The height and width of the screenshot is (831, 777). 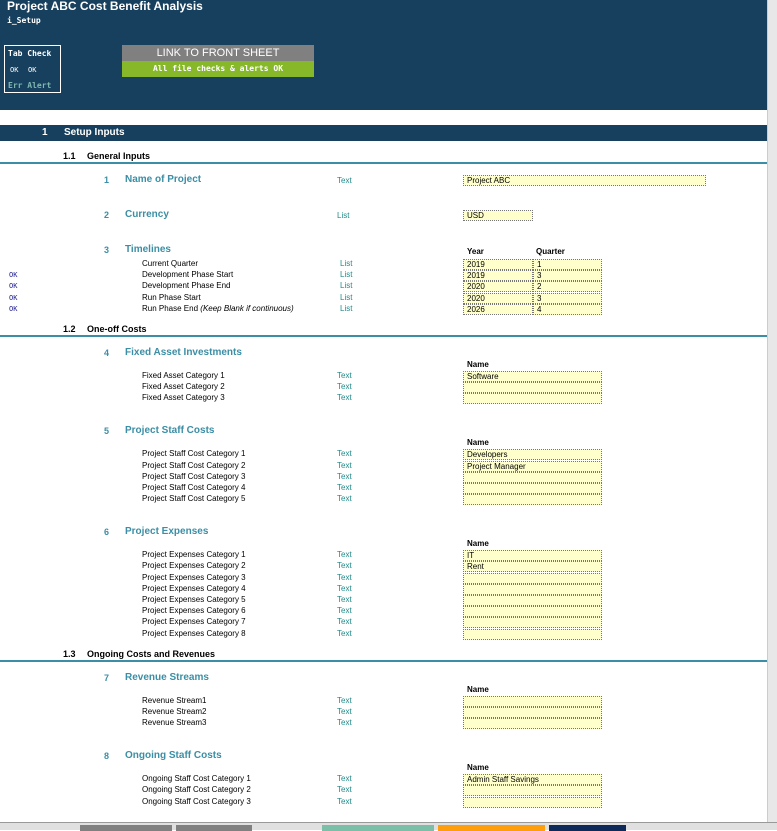 What do you see at coordinates (107, 250) in the screenshot?
I see `item-number: 3` at bounding box center [107, 250].